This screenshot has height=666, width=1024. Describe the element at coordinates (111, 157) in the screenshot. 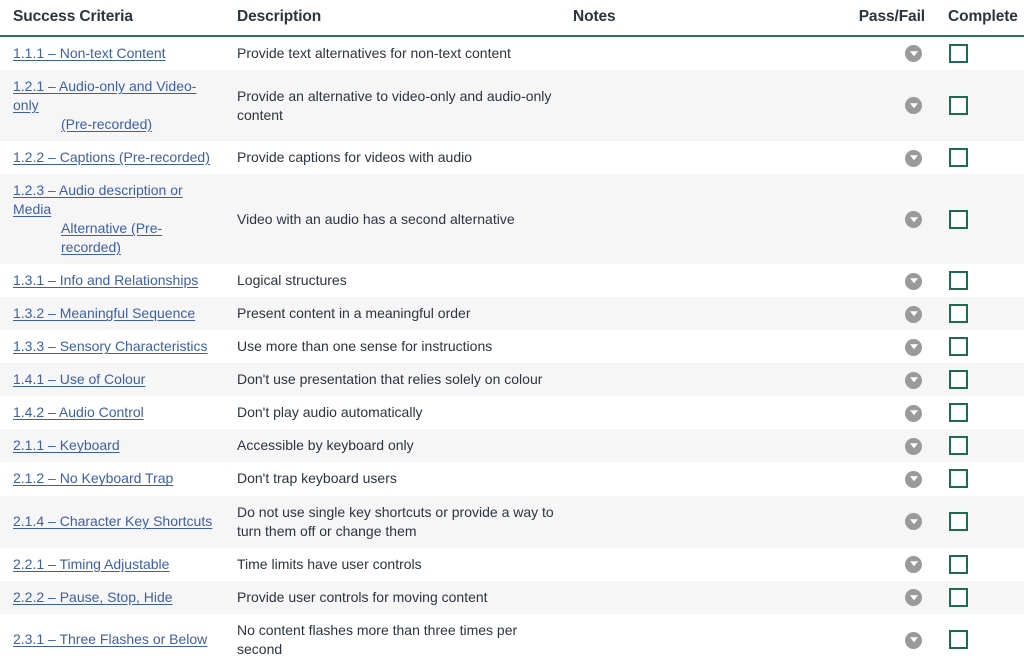

I see `success-criterion-link: 1.2.2 – Captions (Pre-recorded)` at that location.